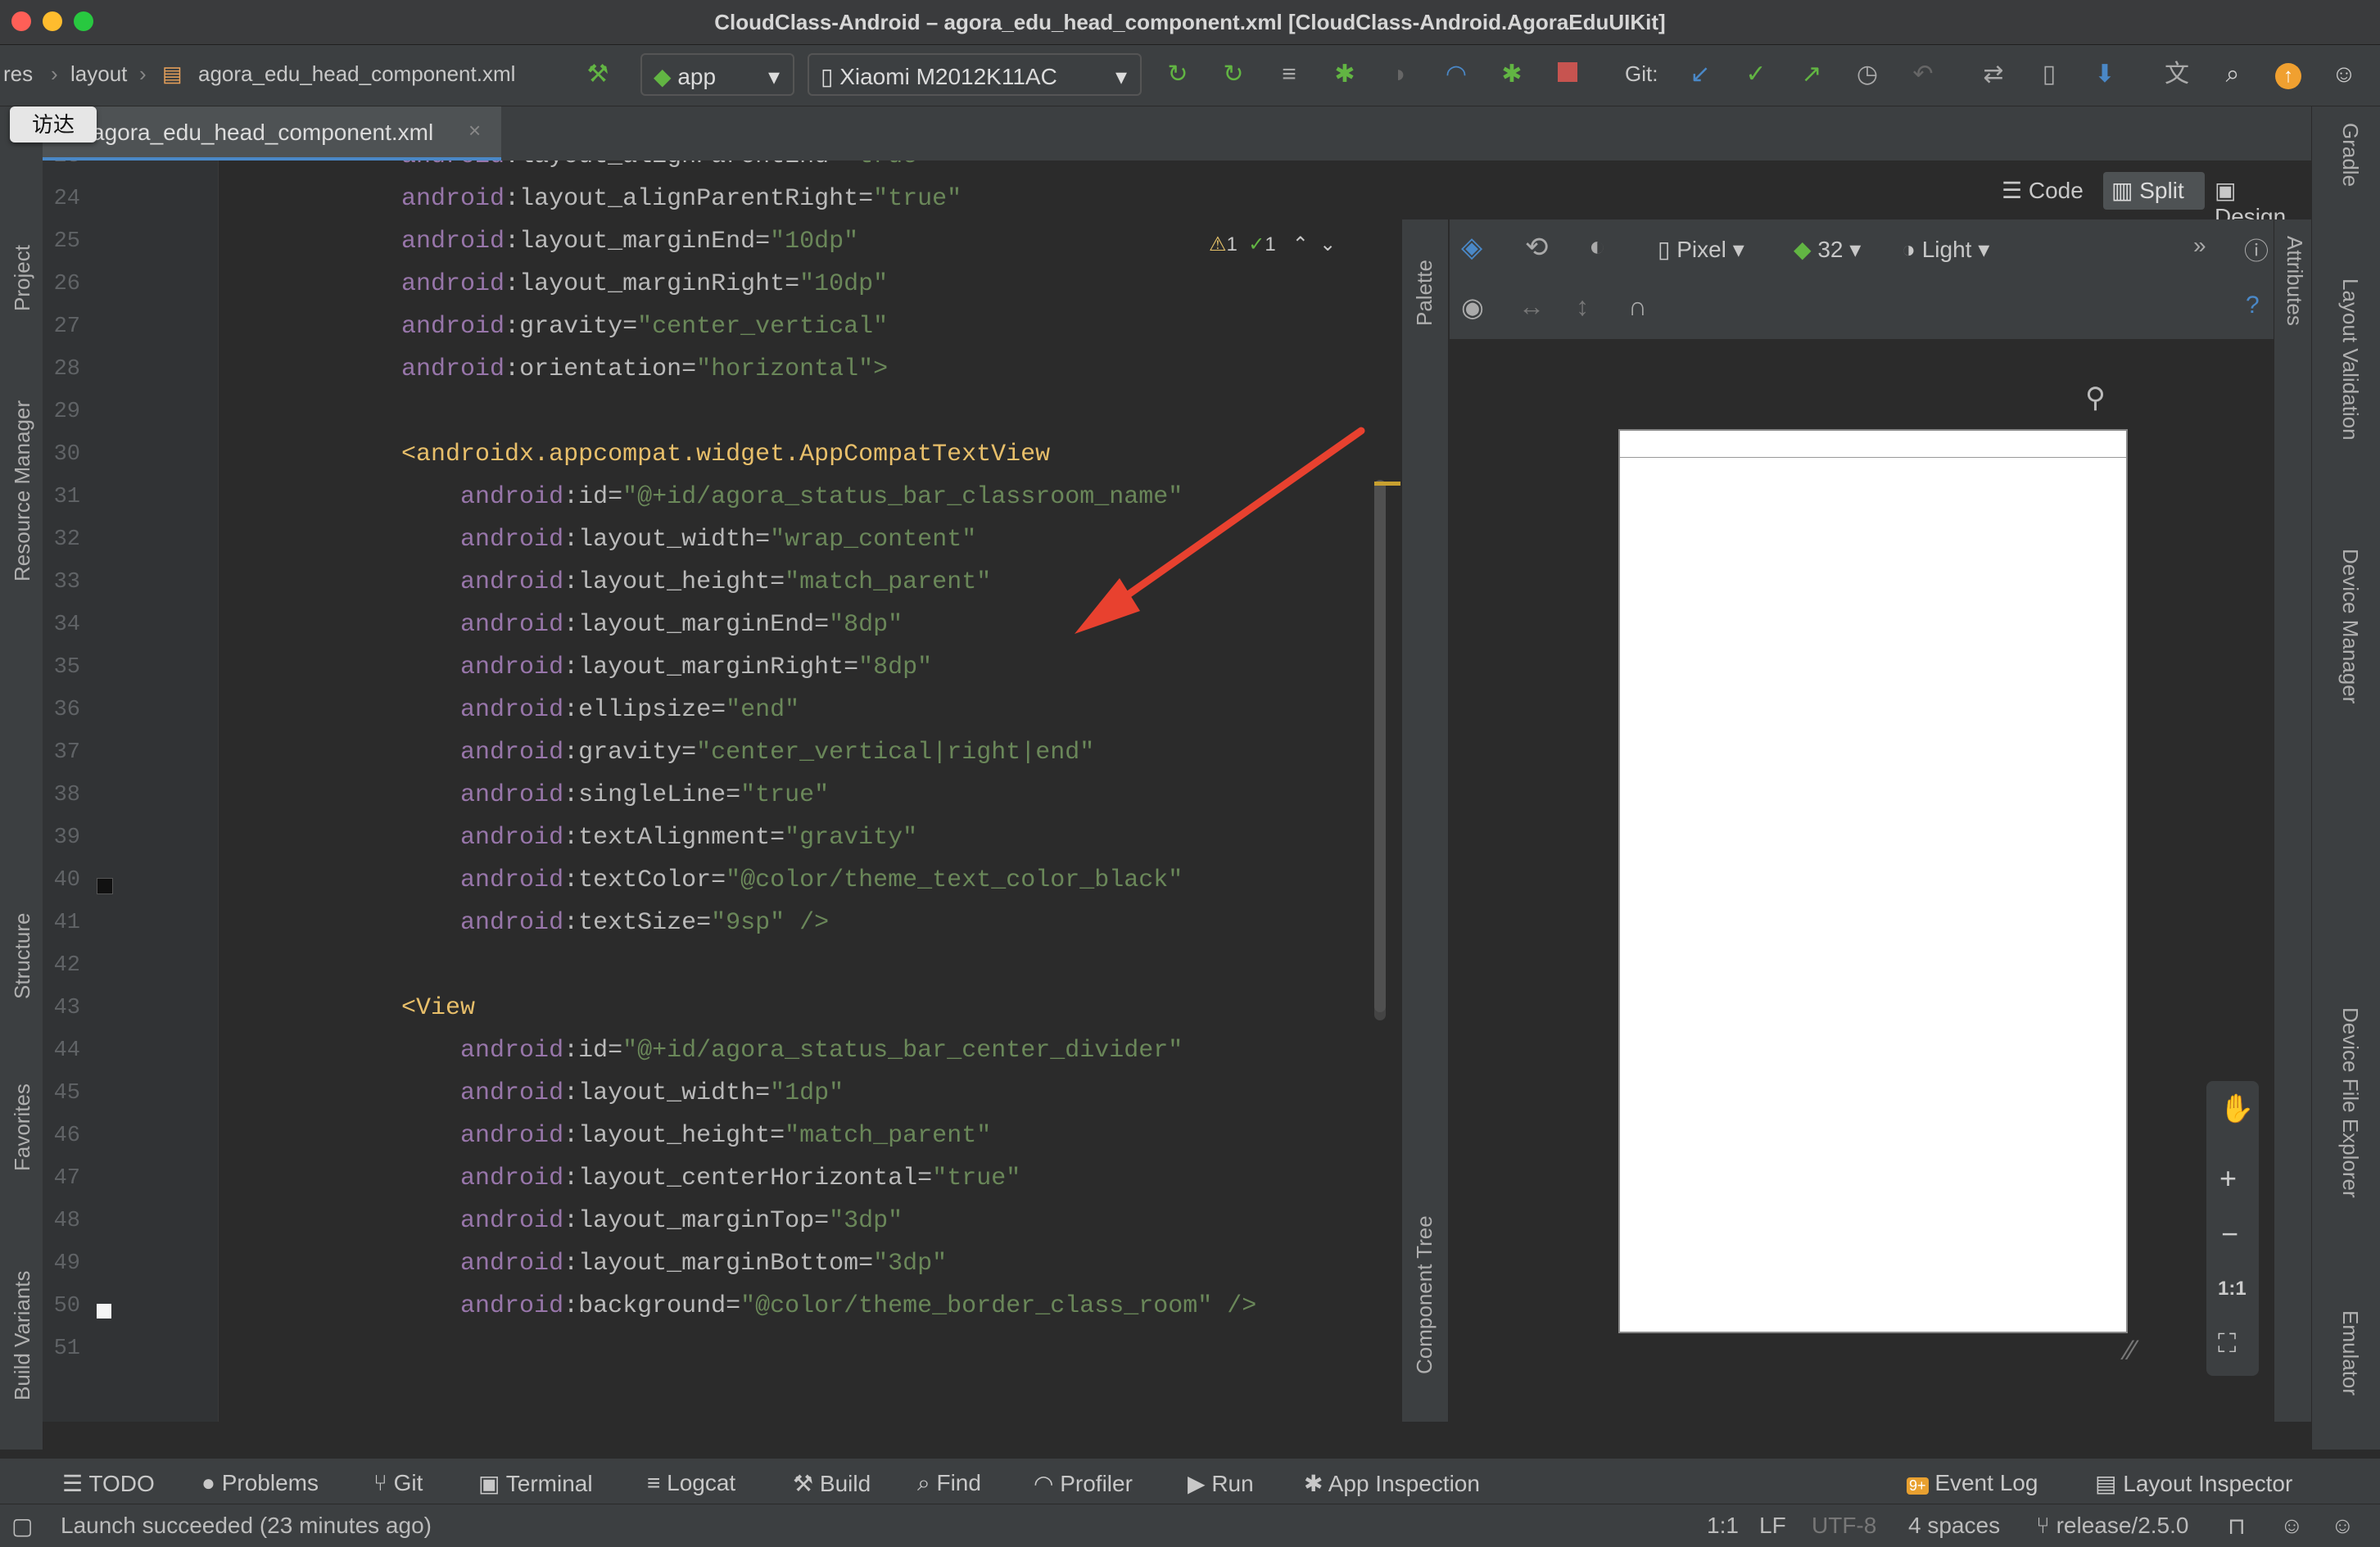  I want to click on attach-debugger-icon: ◗, so click(1400, 74).